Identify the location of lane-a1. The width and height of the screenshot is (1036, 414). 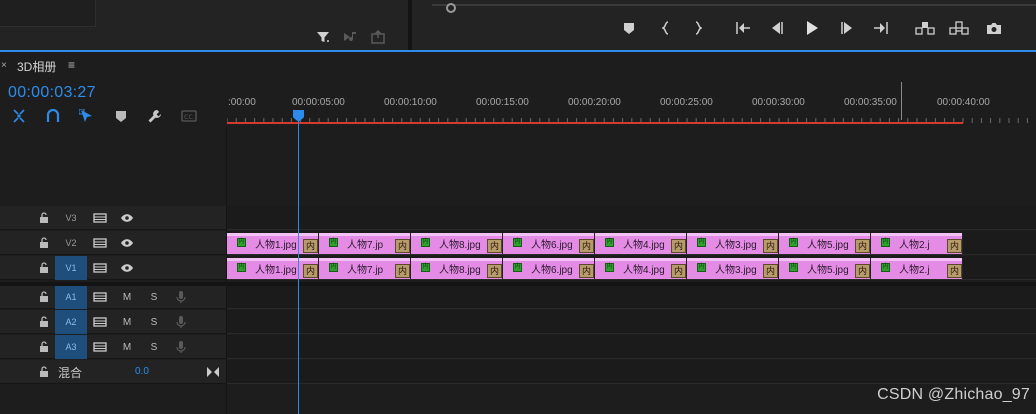
(631, 297).